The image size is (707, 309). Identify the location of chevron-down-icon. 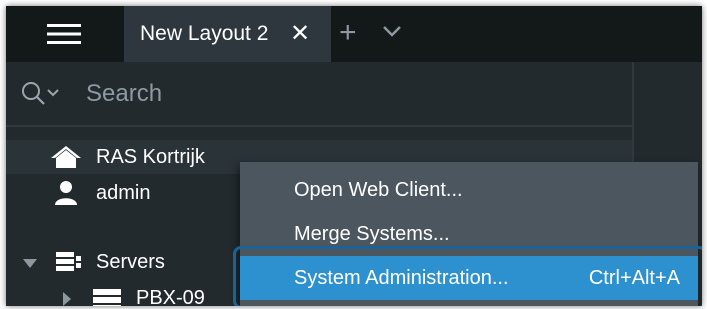
(392, 33).